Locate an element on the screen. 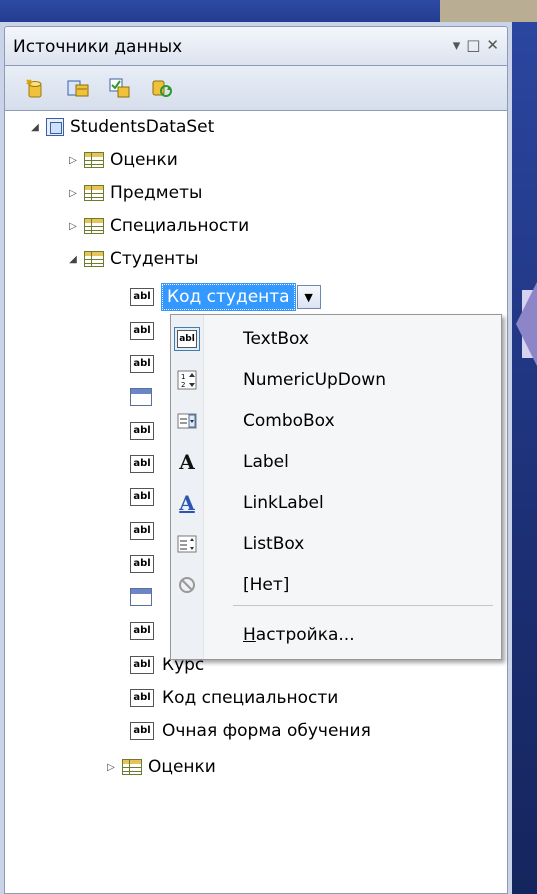  tree-node-field: abl Код специальности is located at coordinates (234, 698).